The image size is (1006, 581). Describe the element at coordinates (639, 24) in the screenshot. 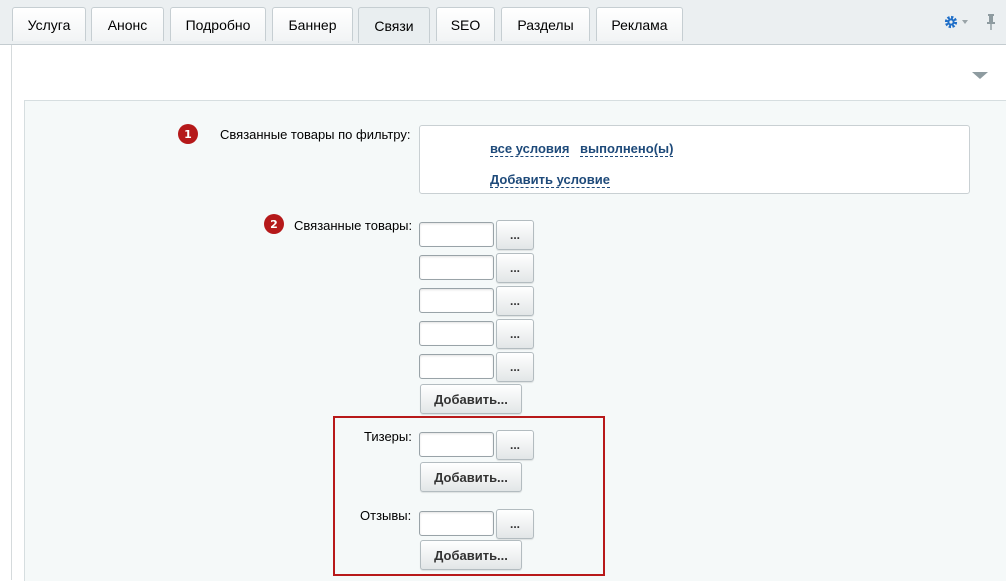

I see `tab-advertising: Реклама` at that location.